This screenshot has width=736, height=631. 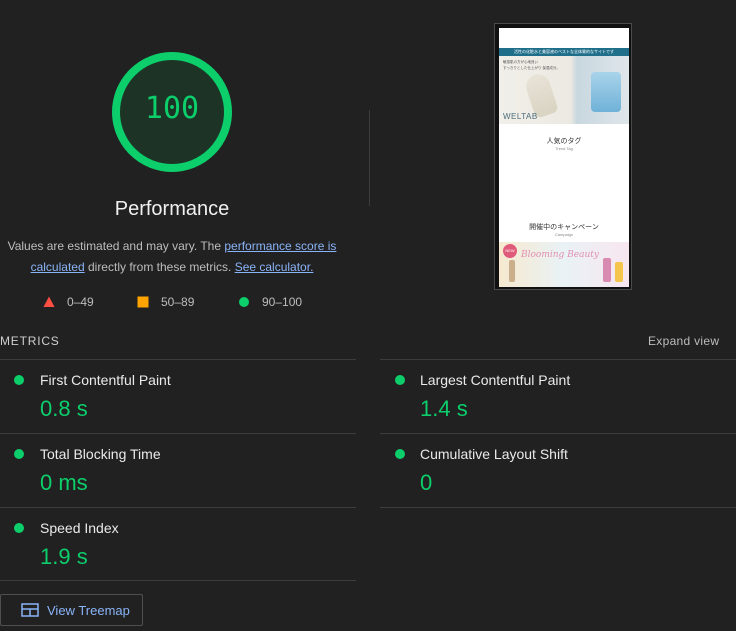 What do you see at coordinates (172, 108) in the screenshot?
I see `performance-score: 100` at bounding box center [172, 108].